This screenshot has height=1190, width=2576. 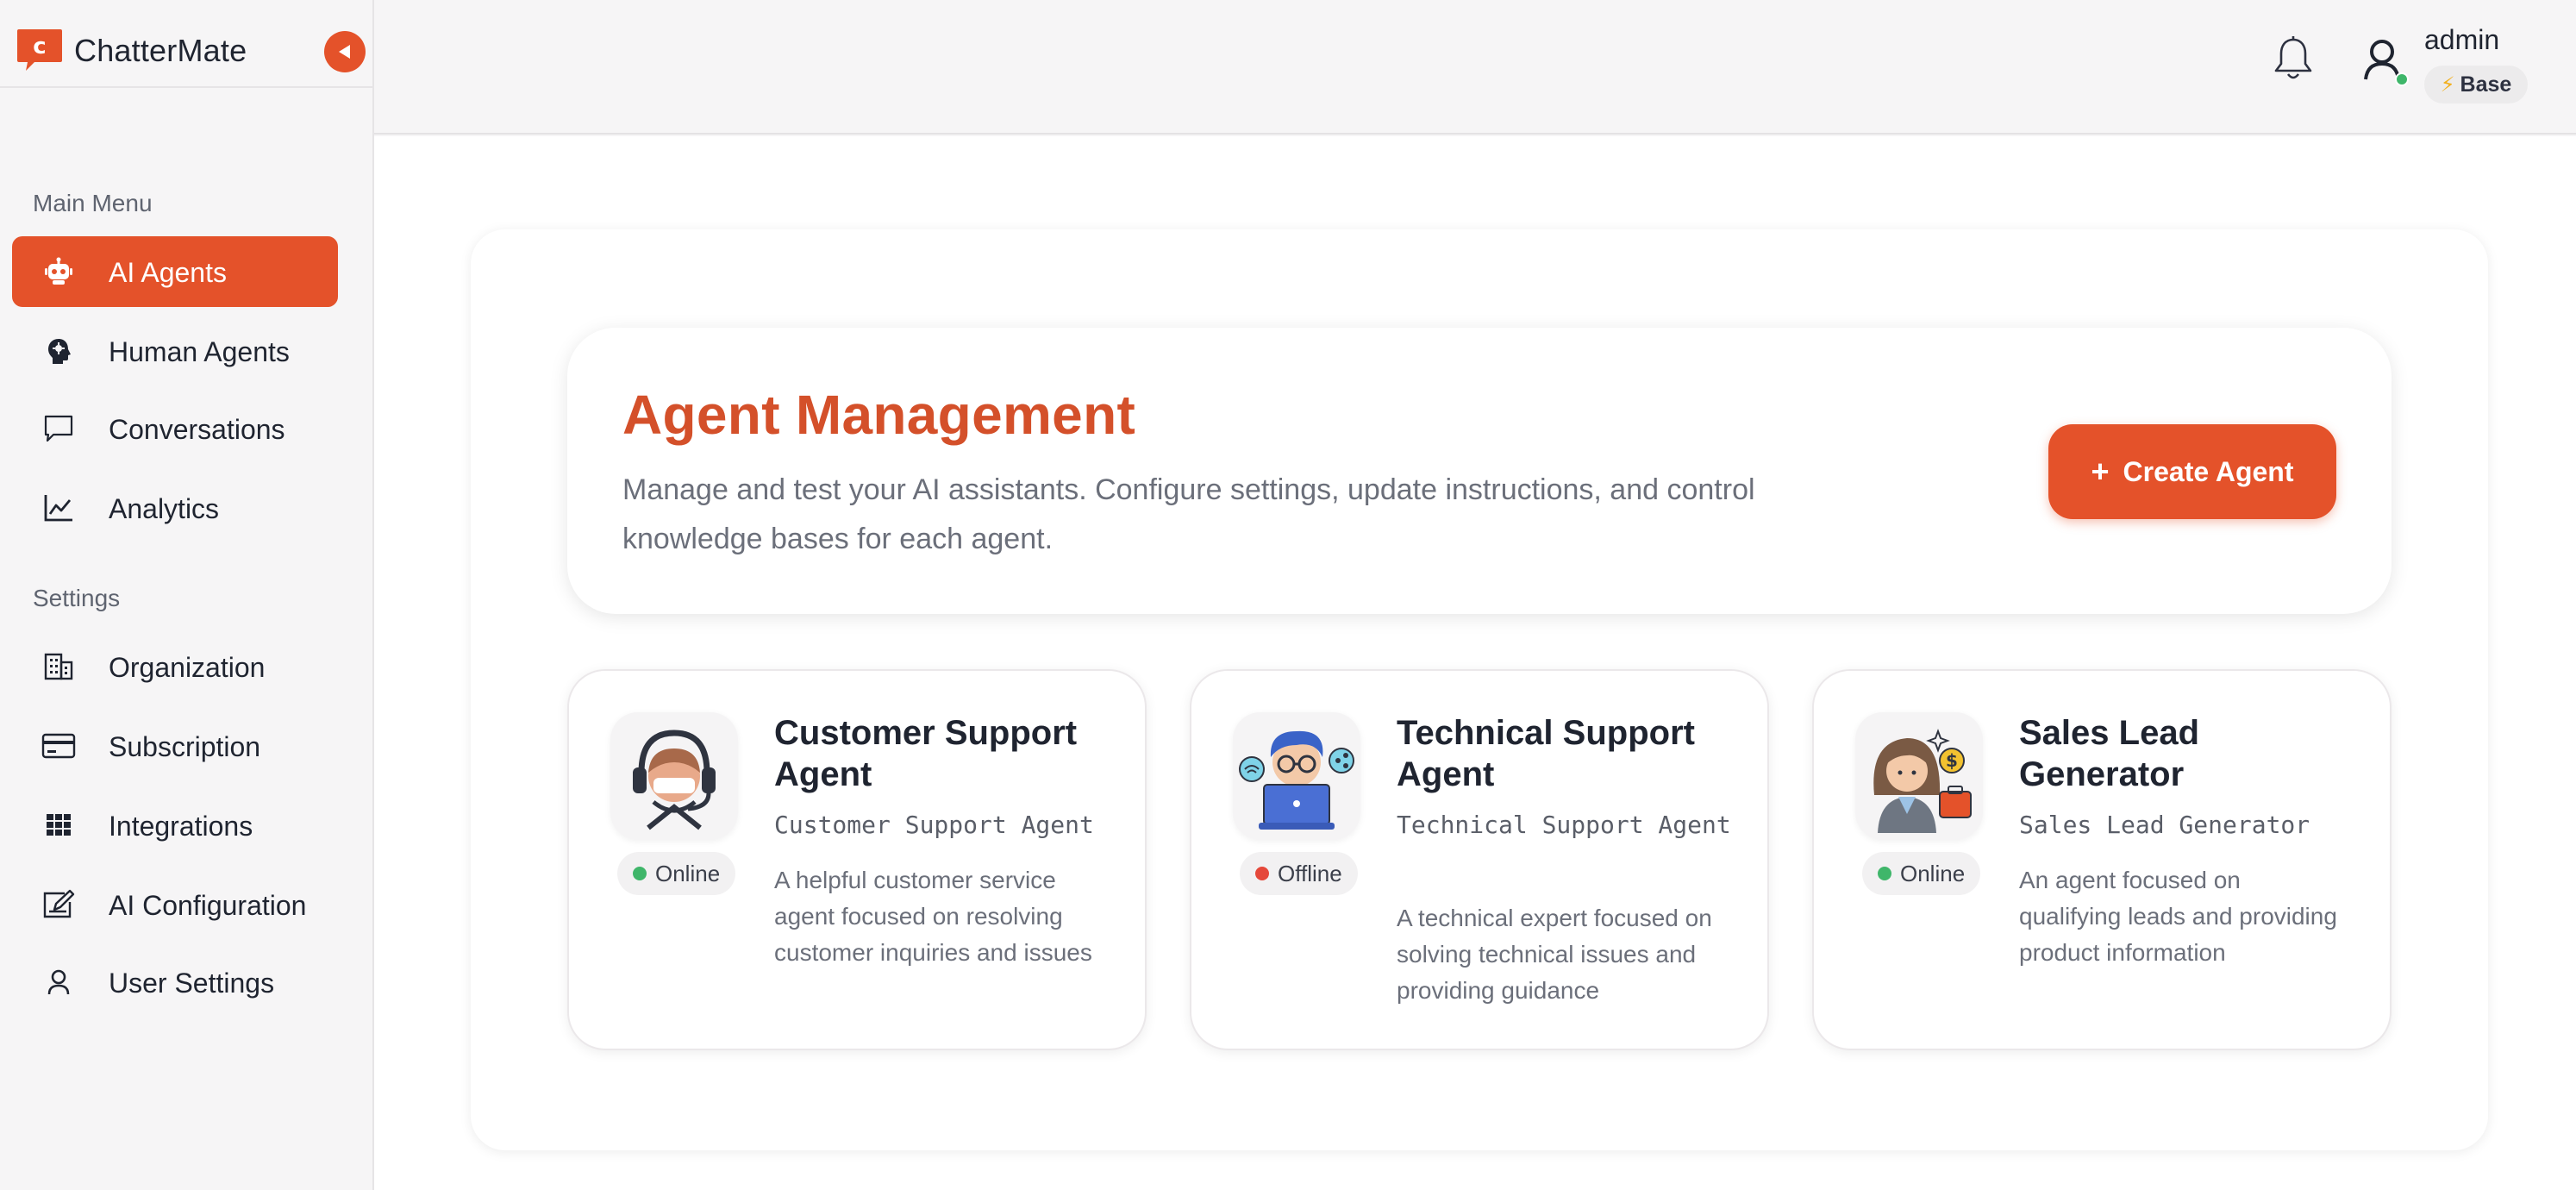 I want to click on plus-icon: +, so click(x=2101, y=472).